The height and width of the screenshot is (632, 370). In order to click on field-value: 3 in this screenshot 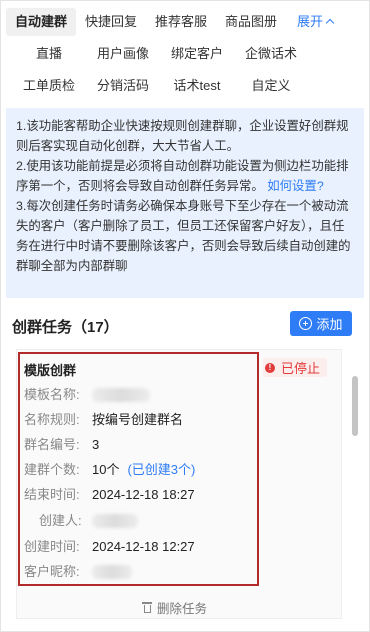, I will do `click(96, 444)`.